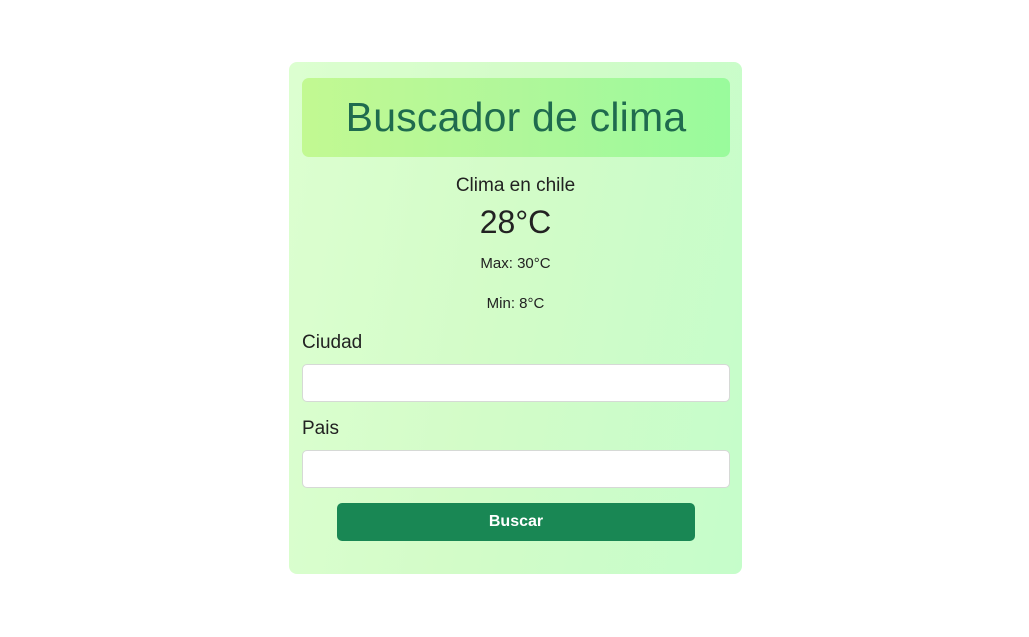 The height and width of the screenshot is (637, 1029). Describe the element at coordinates (516, 522) in the screenshot. I see `search-button: Buscar` at that location.